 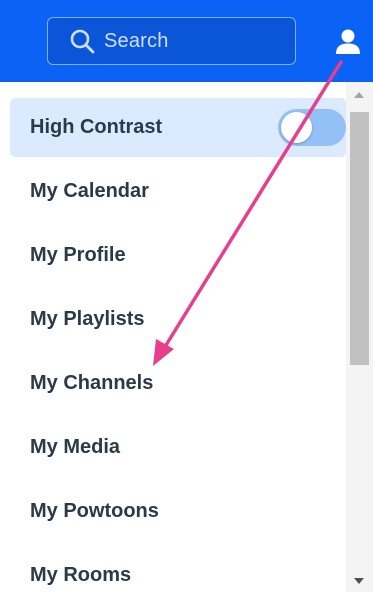 What do you see at coordinates (296, 127) in the screenshot?
I see `toggle-knob` at bounding box center [296, 127].